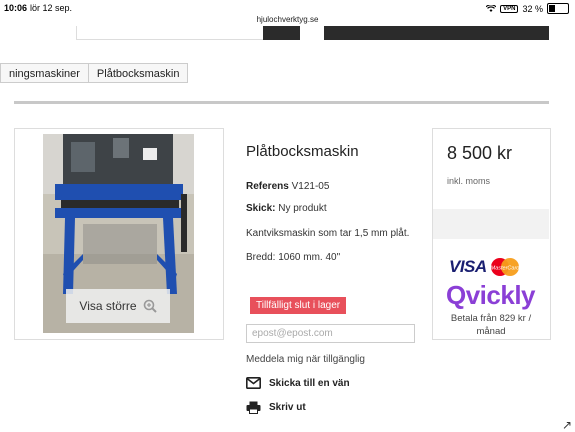 The image size is (575, 432). Describe the element at coordinates (287, 407) in the screenshot. I see `print-label: Skriv ut` at that location.